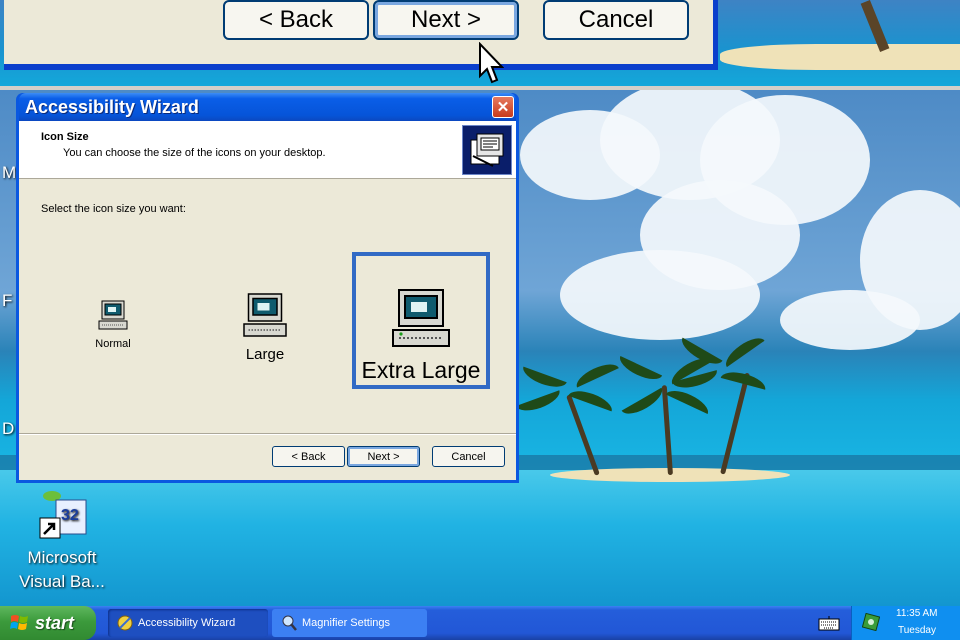  I want to click on button-separator, so click(267, 434).